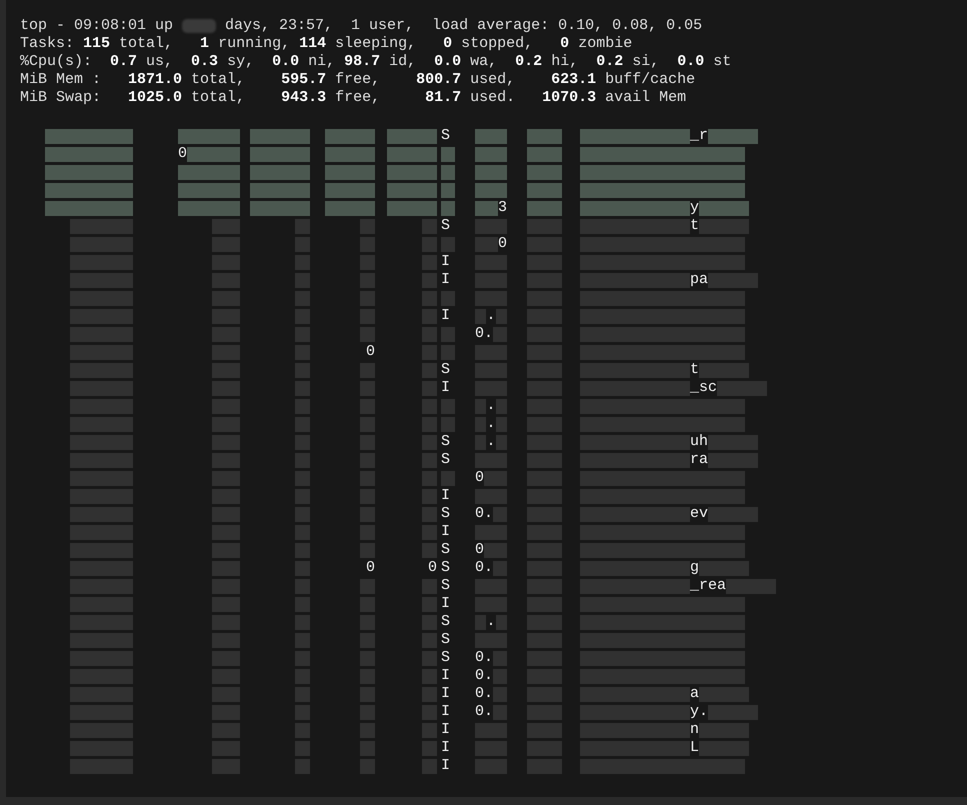  What do you see at coordinates (695, 694) in the screenshot?
I see `cell-text: a` at bounding box center [695, 694].